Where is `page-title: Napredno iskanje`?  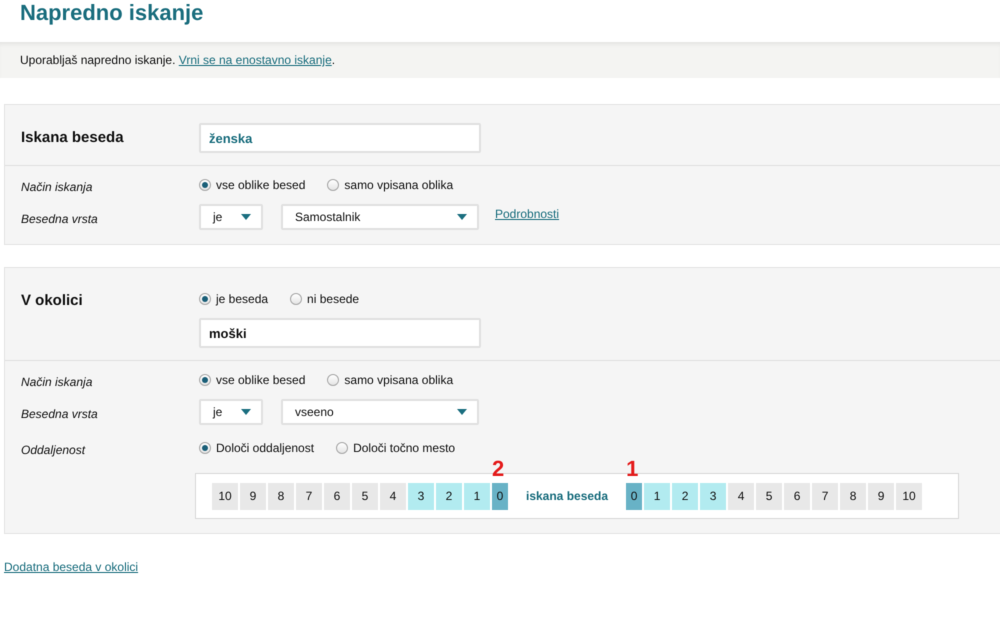
page-title: Napredno iskanje is located at coordinates (111, 13).